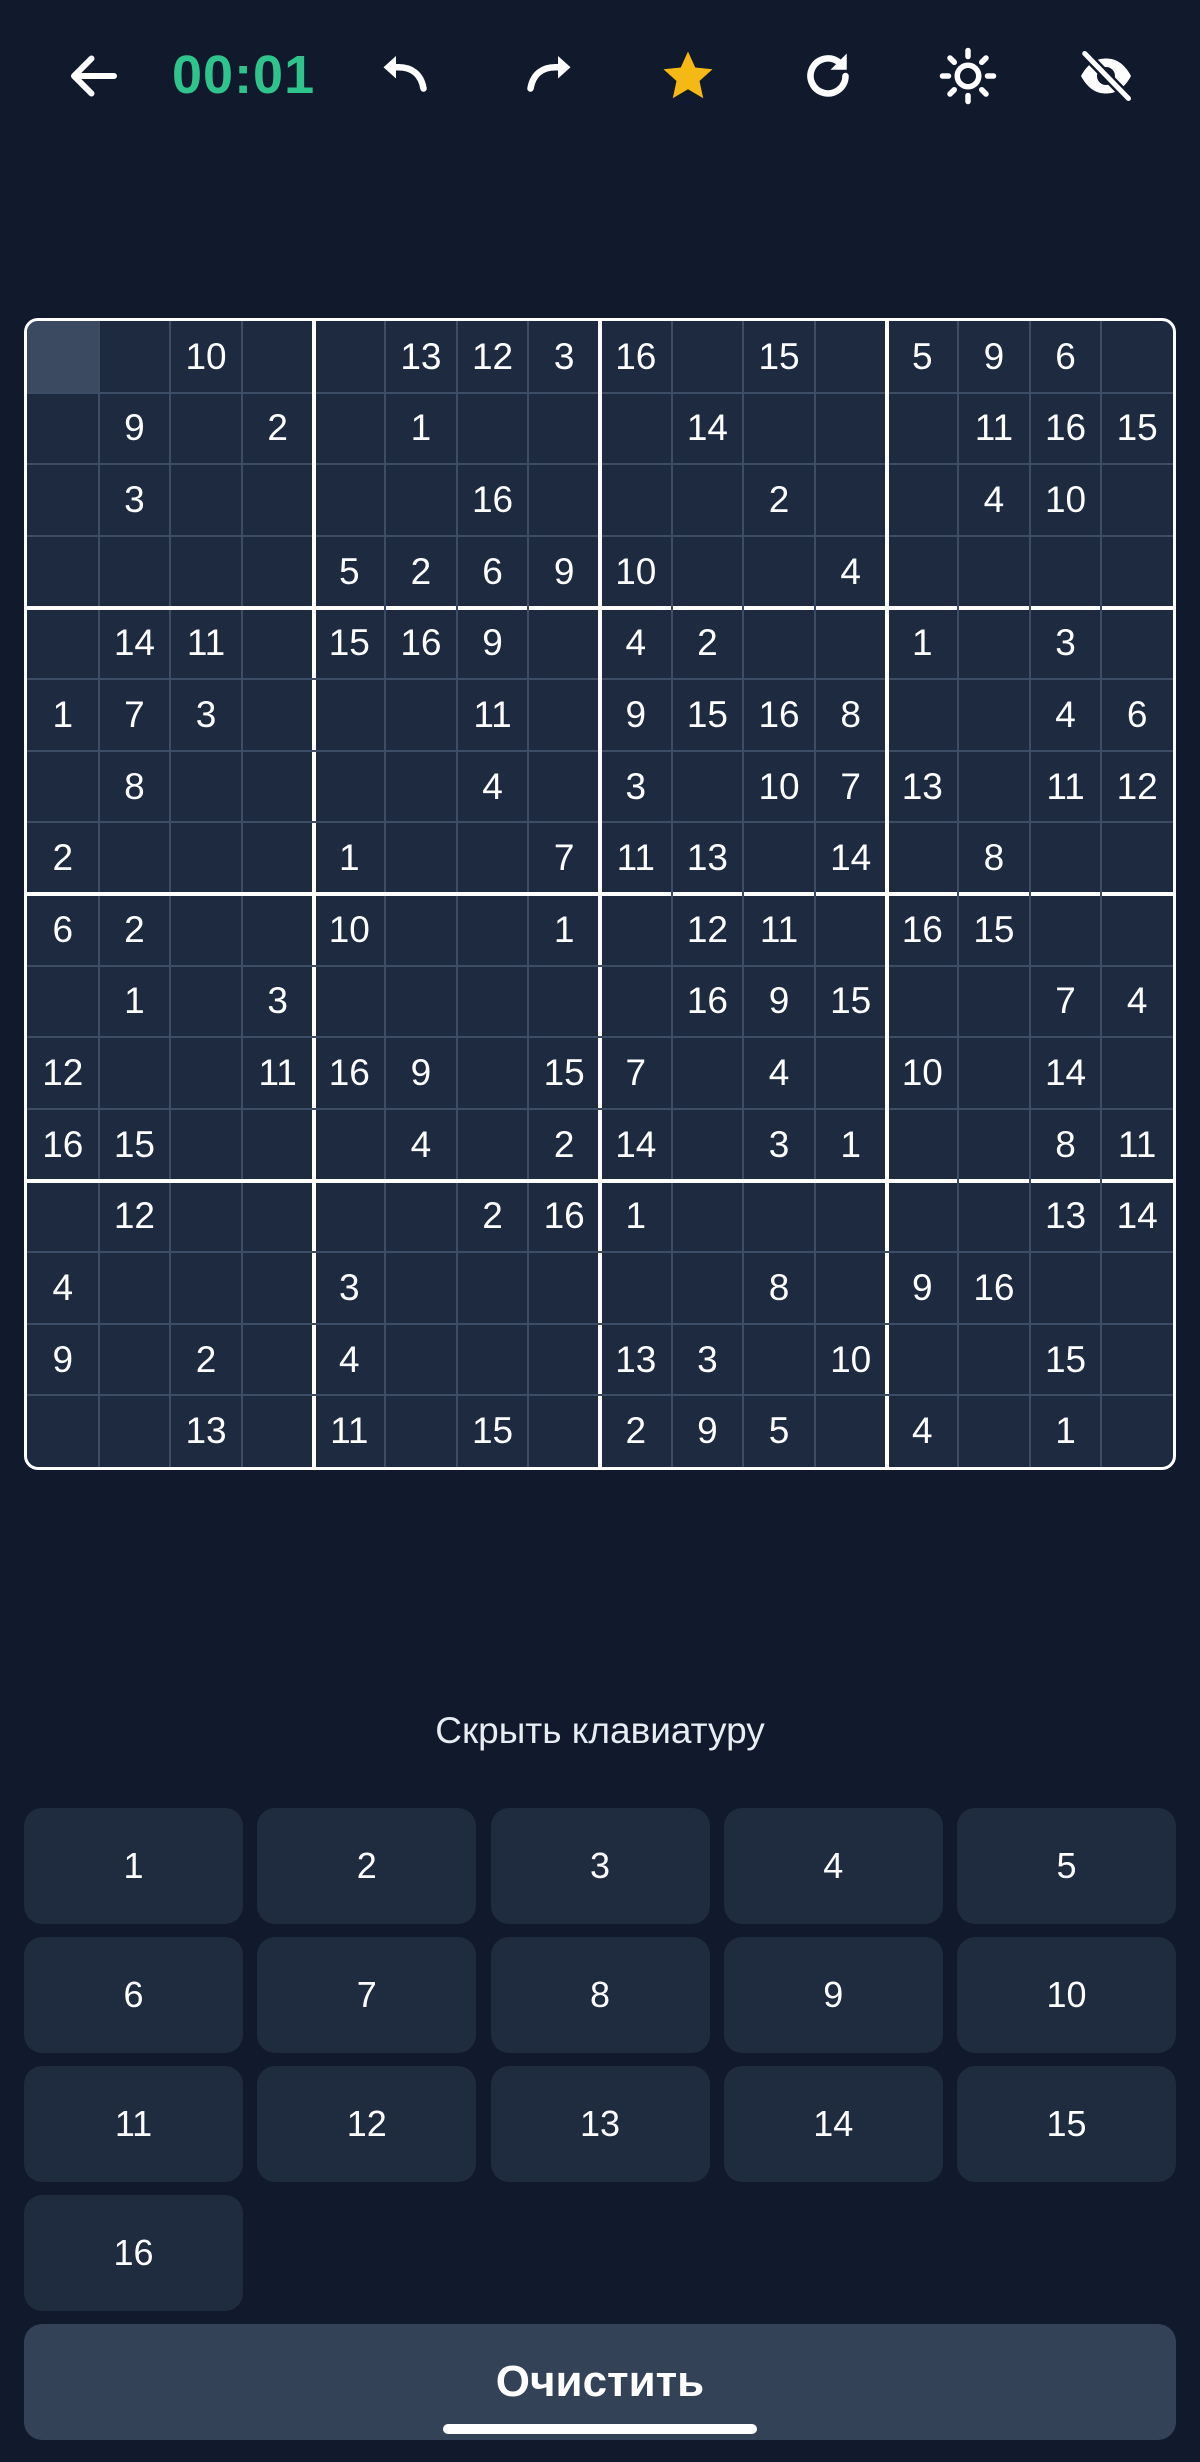 This screenshot has width=1200, height=2462. Describe the element at coordinates (350, 572) in the screenshot. I see `board-cell: 5` at that location.